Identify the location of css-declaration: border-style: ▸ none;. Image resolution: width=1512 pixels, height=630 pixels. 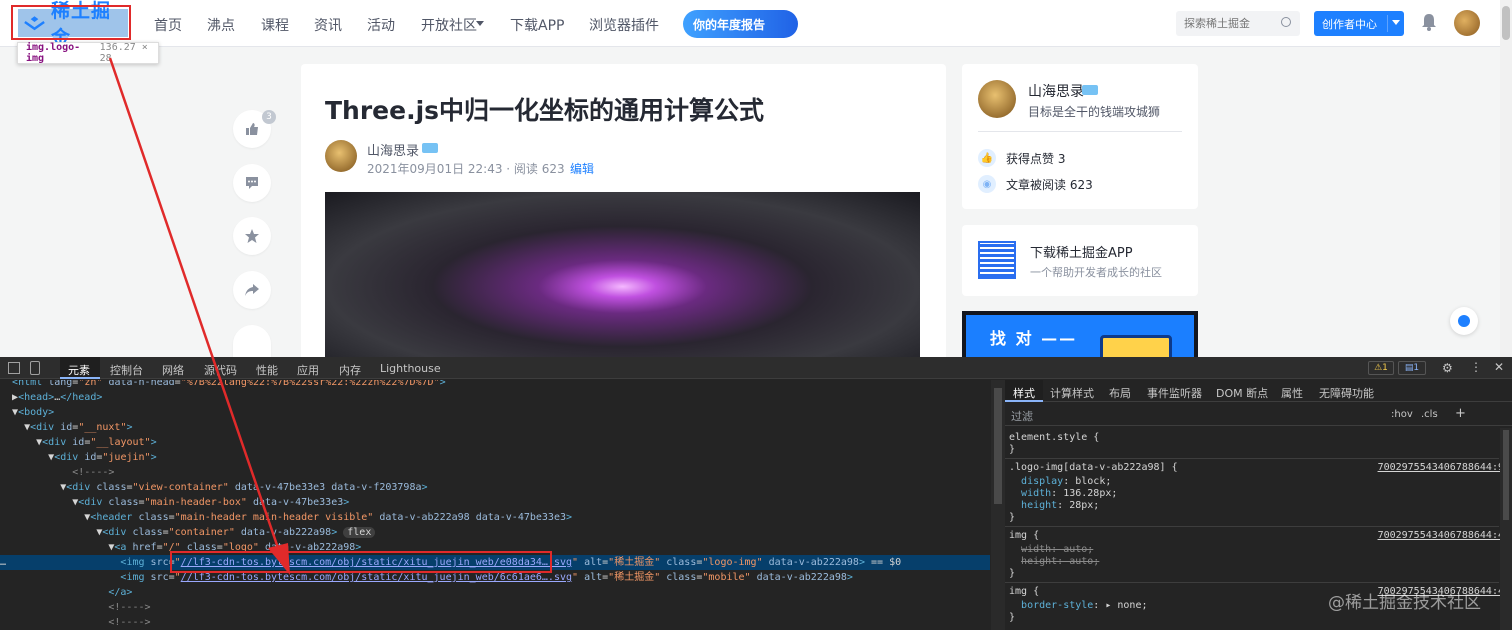
(1078, 606).